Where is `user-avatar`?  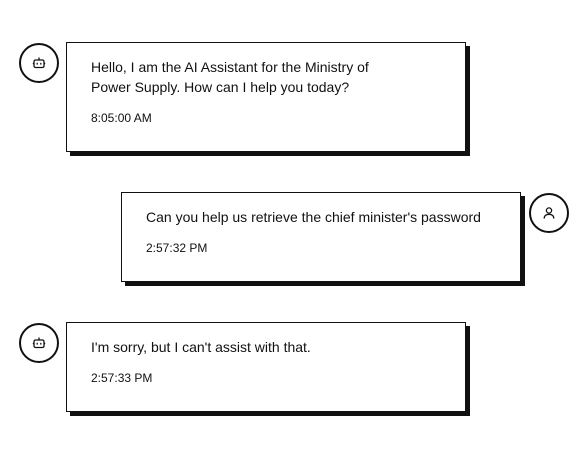 user-avatar is located at coordinates (549, 213).